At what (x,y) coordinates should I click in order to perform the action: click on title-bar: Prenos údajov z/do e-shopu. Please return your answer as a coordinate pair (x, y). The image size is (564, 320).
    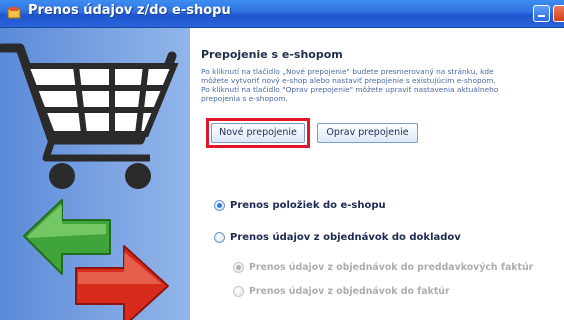
    Looking at the image, I should click on (282, 14).